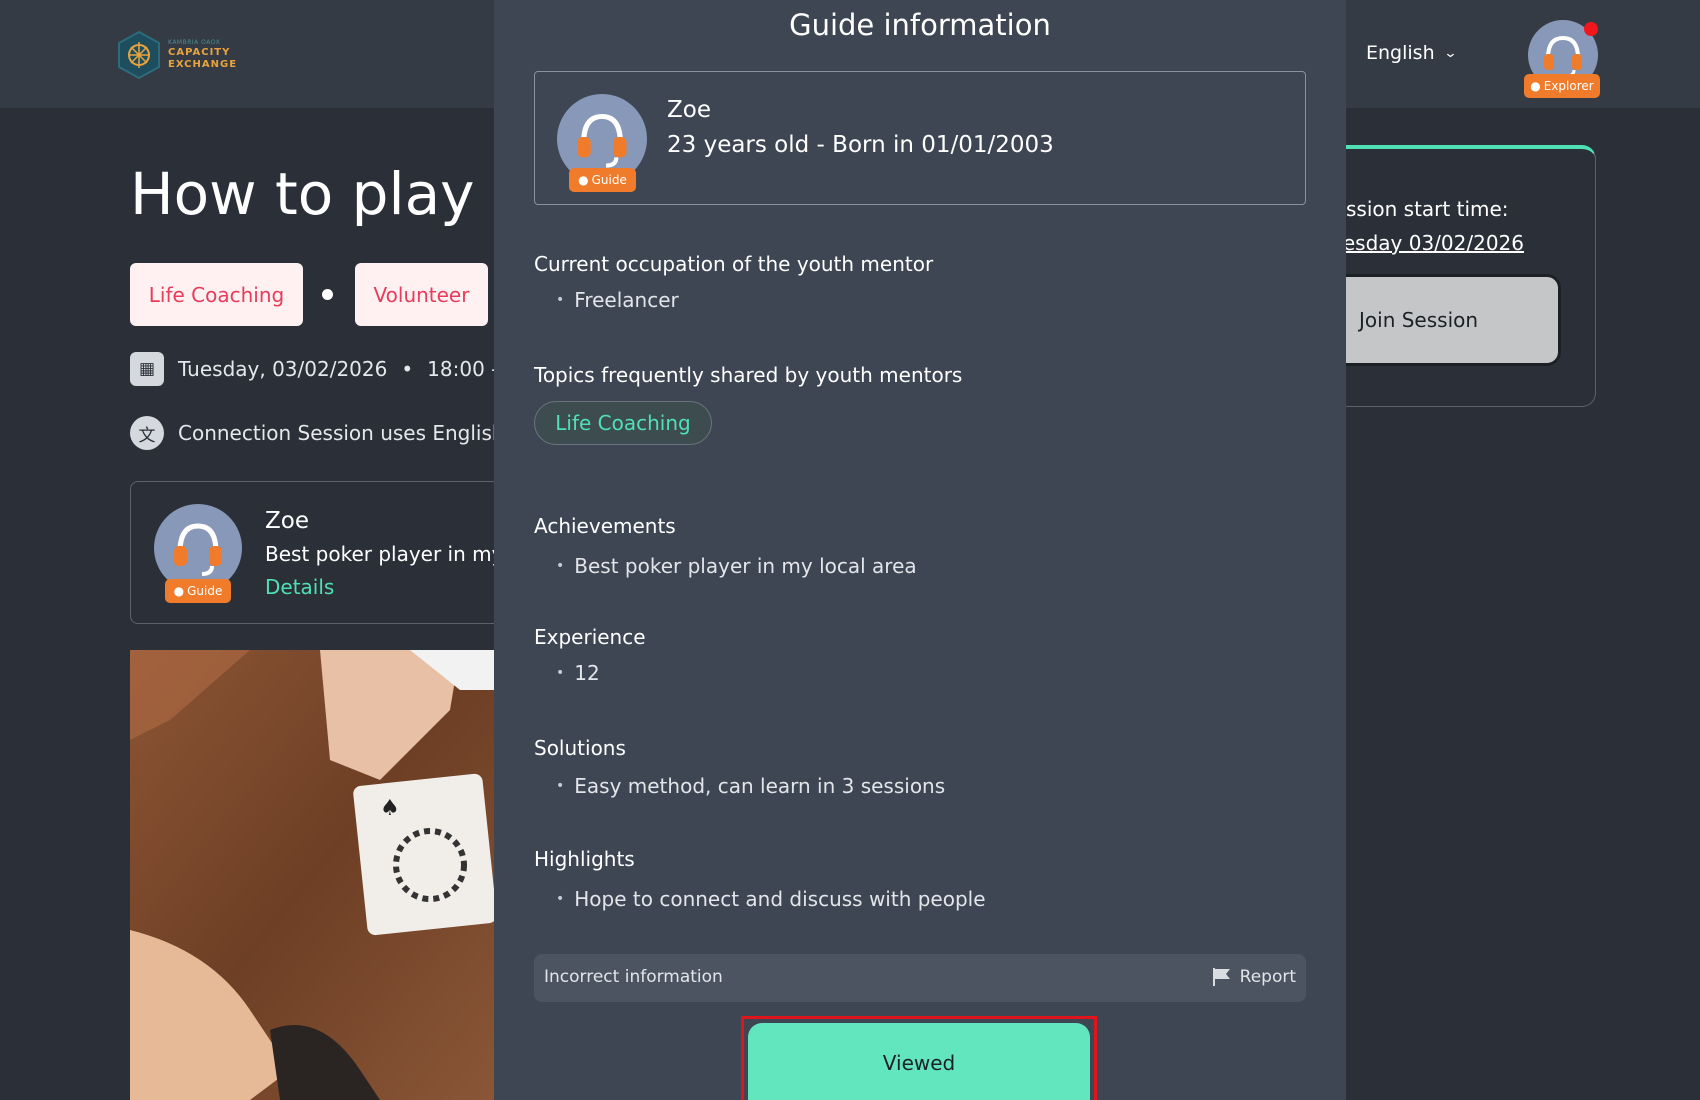 The height and width of the screenshot is (1100, 1700). I want to click on tag-separator, so click(327, 294).